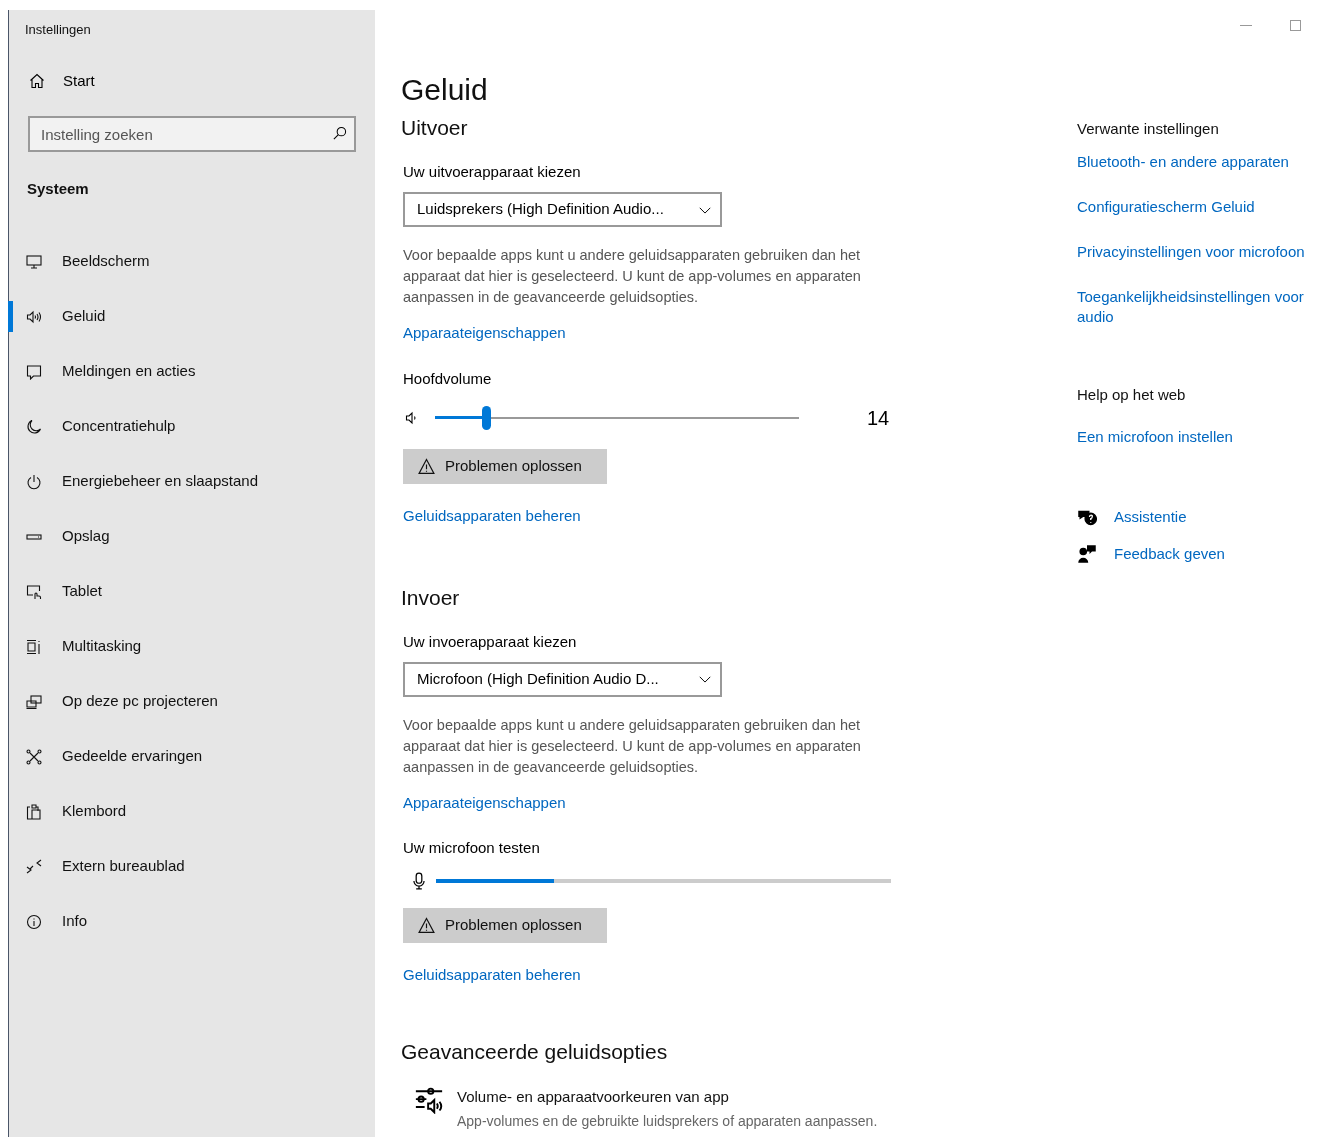 Image resolution: width=1333 pixels, height=1137 pixels. Describe the element at coordinates (617, 418) in the screenshot. I see `volume-slider` at that location.